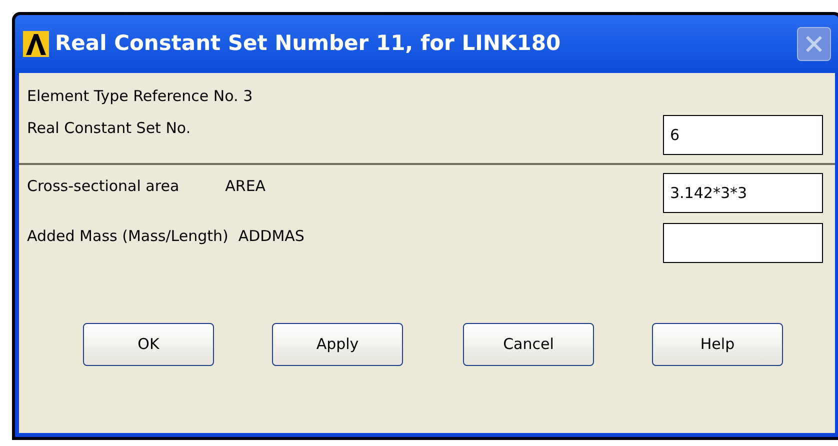 Image resolution: width=838 pixels, height=446 pixels. Describe the element at coordinates (148, 344) in the screenshot. I see `dialog-button: OK` at that location.